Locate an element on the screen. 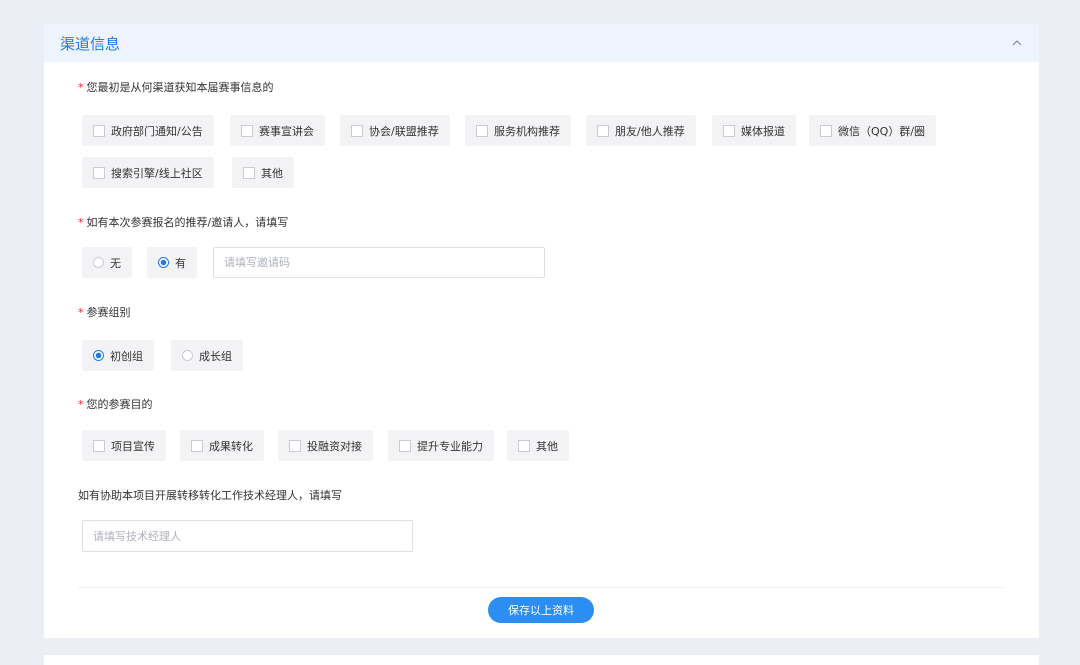 The image size is (1080, 665). option-label: 成长组 is located at coordinates (215, 356).